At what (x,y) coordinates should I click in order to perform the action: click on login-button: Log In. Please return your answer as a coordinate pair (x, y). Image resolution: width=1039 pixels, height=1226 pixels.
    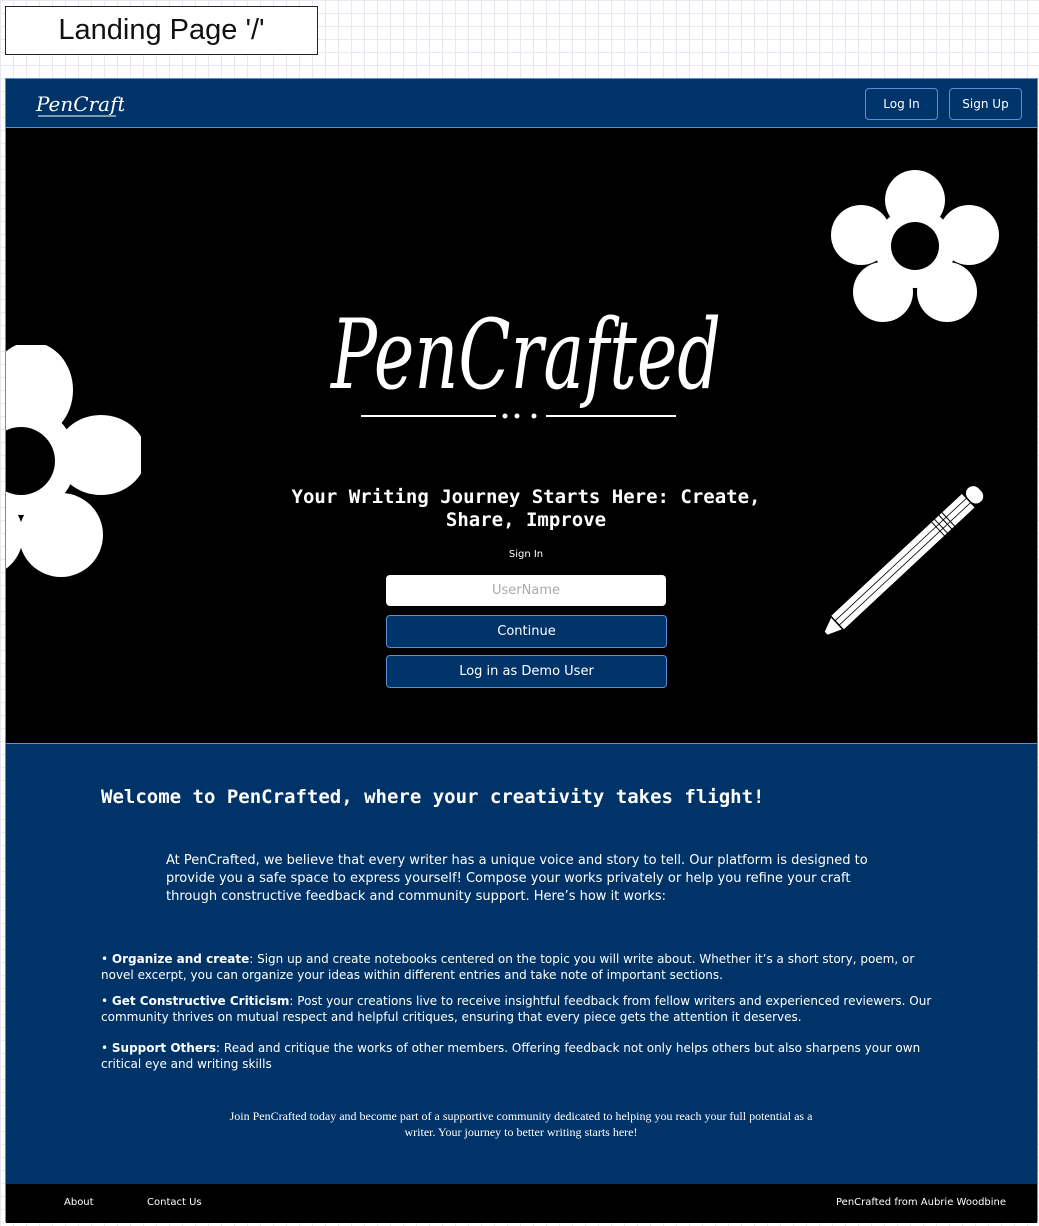
    Looking at the image, I should click on (901, 104).